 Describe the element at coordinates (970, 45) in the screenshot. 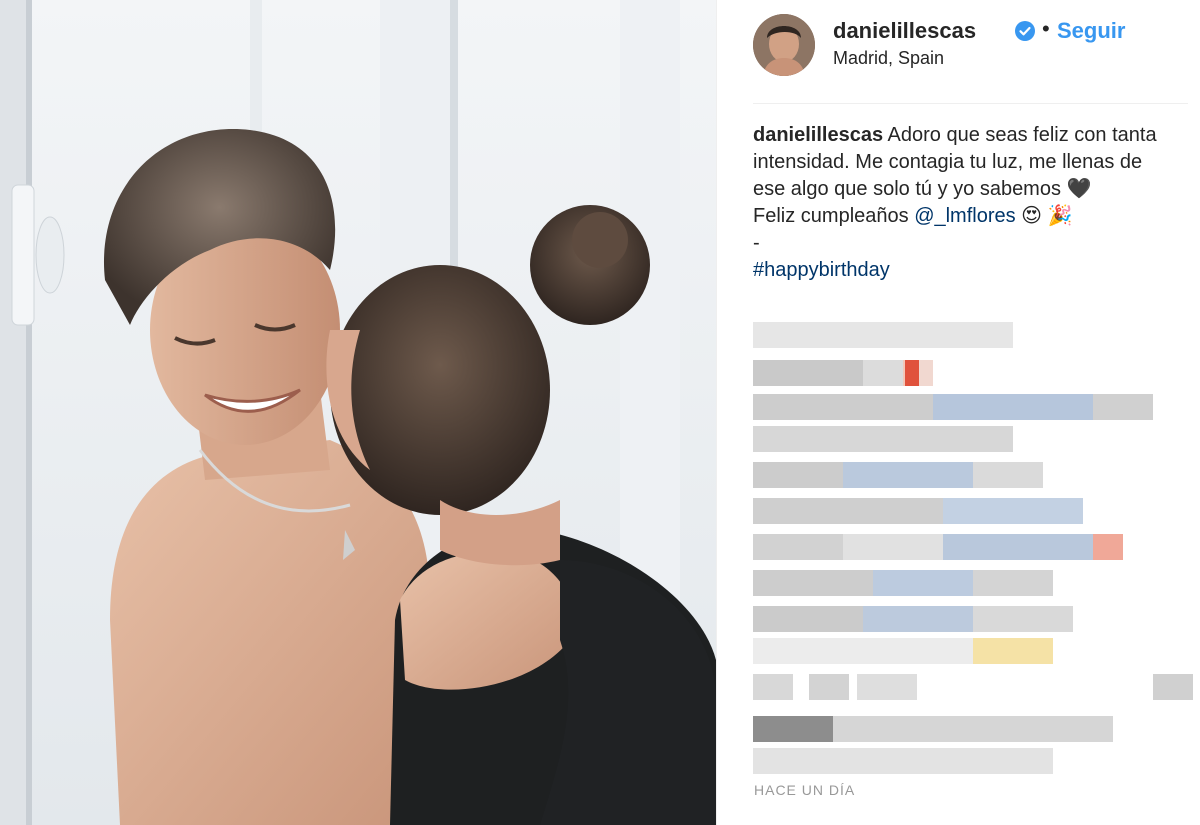

I see `post-header: danielillescas • Seguir Madrid, Spain` at that location.